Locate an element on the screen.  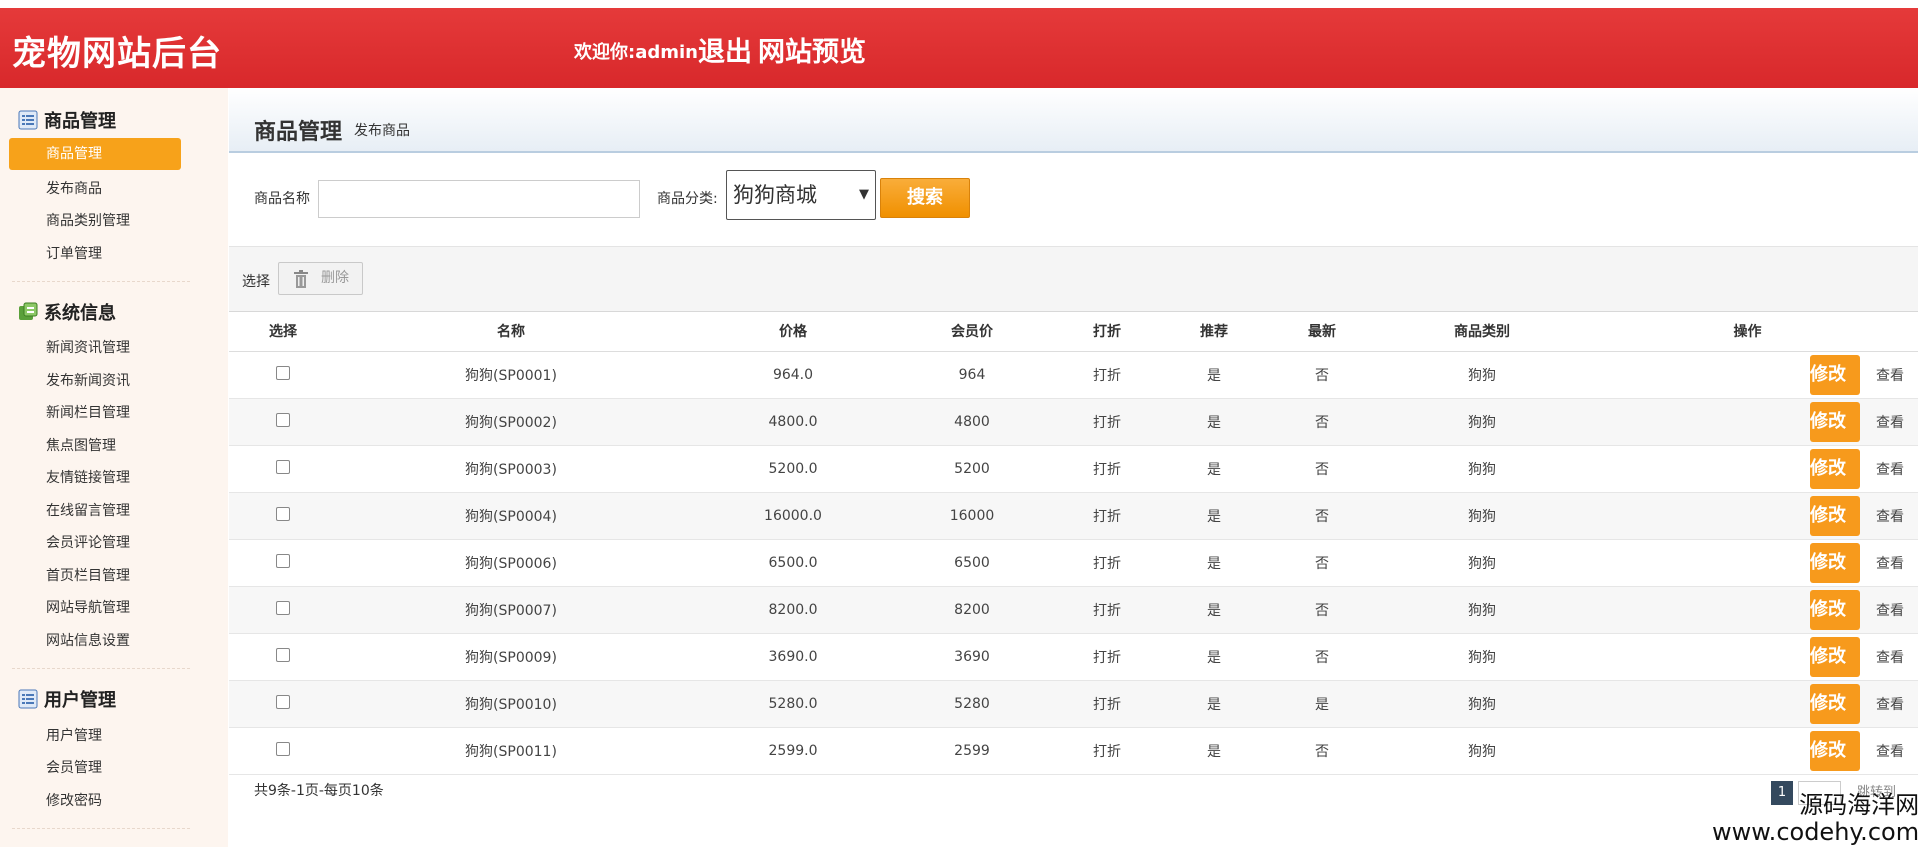
cell-name: 狗狗(SP0003) is located at coordinates (511, 469).